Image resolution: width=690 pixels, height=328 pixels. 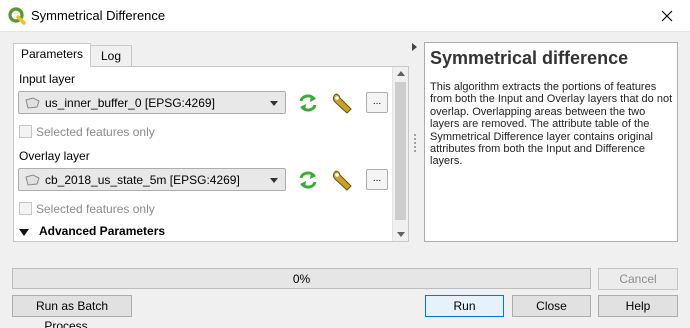 I want to click on overlay-layer-value: cb_2018_us_state_5m [EPSG:4269], so click(x=142, y=180).